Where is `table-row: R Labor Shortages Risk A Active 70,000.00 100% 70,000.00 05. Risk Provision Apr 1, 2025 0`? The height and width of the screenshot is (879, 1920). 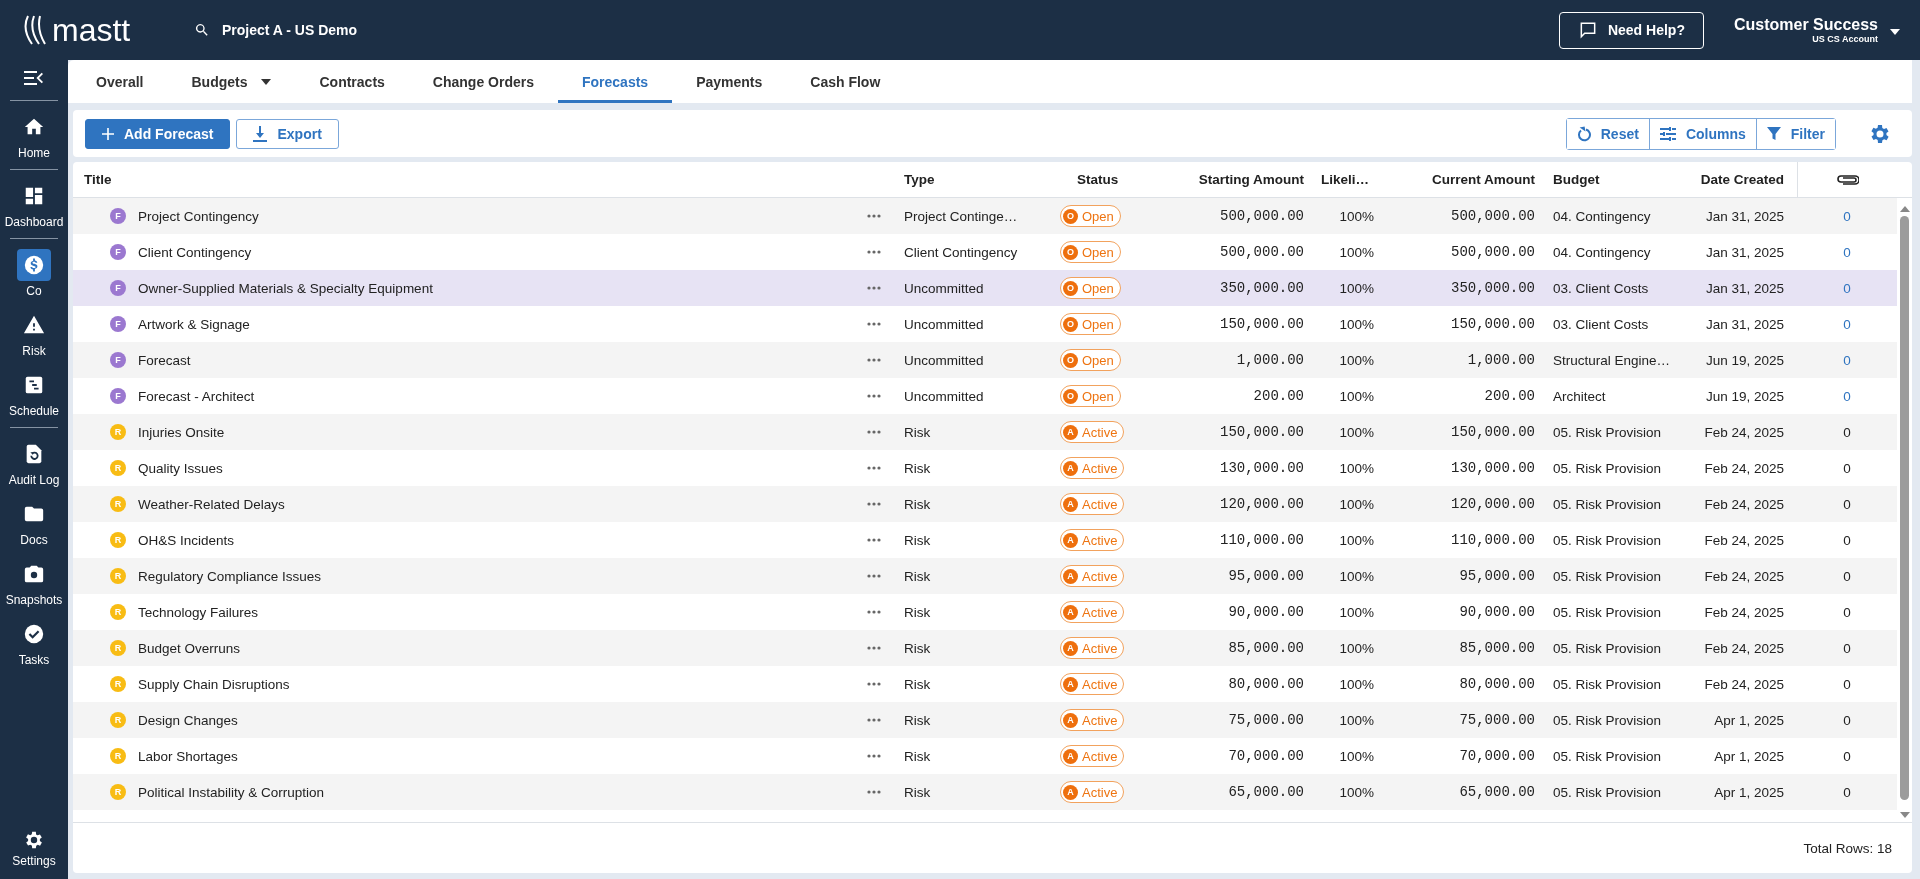 table-row: R Labor Shortages Risk A Active 70,000.00 100% 70,000.00 05. Risk Provision Apr 1, 2025 0 is located at coordinates (985, 756).